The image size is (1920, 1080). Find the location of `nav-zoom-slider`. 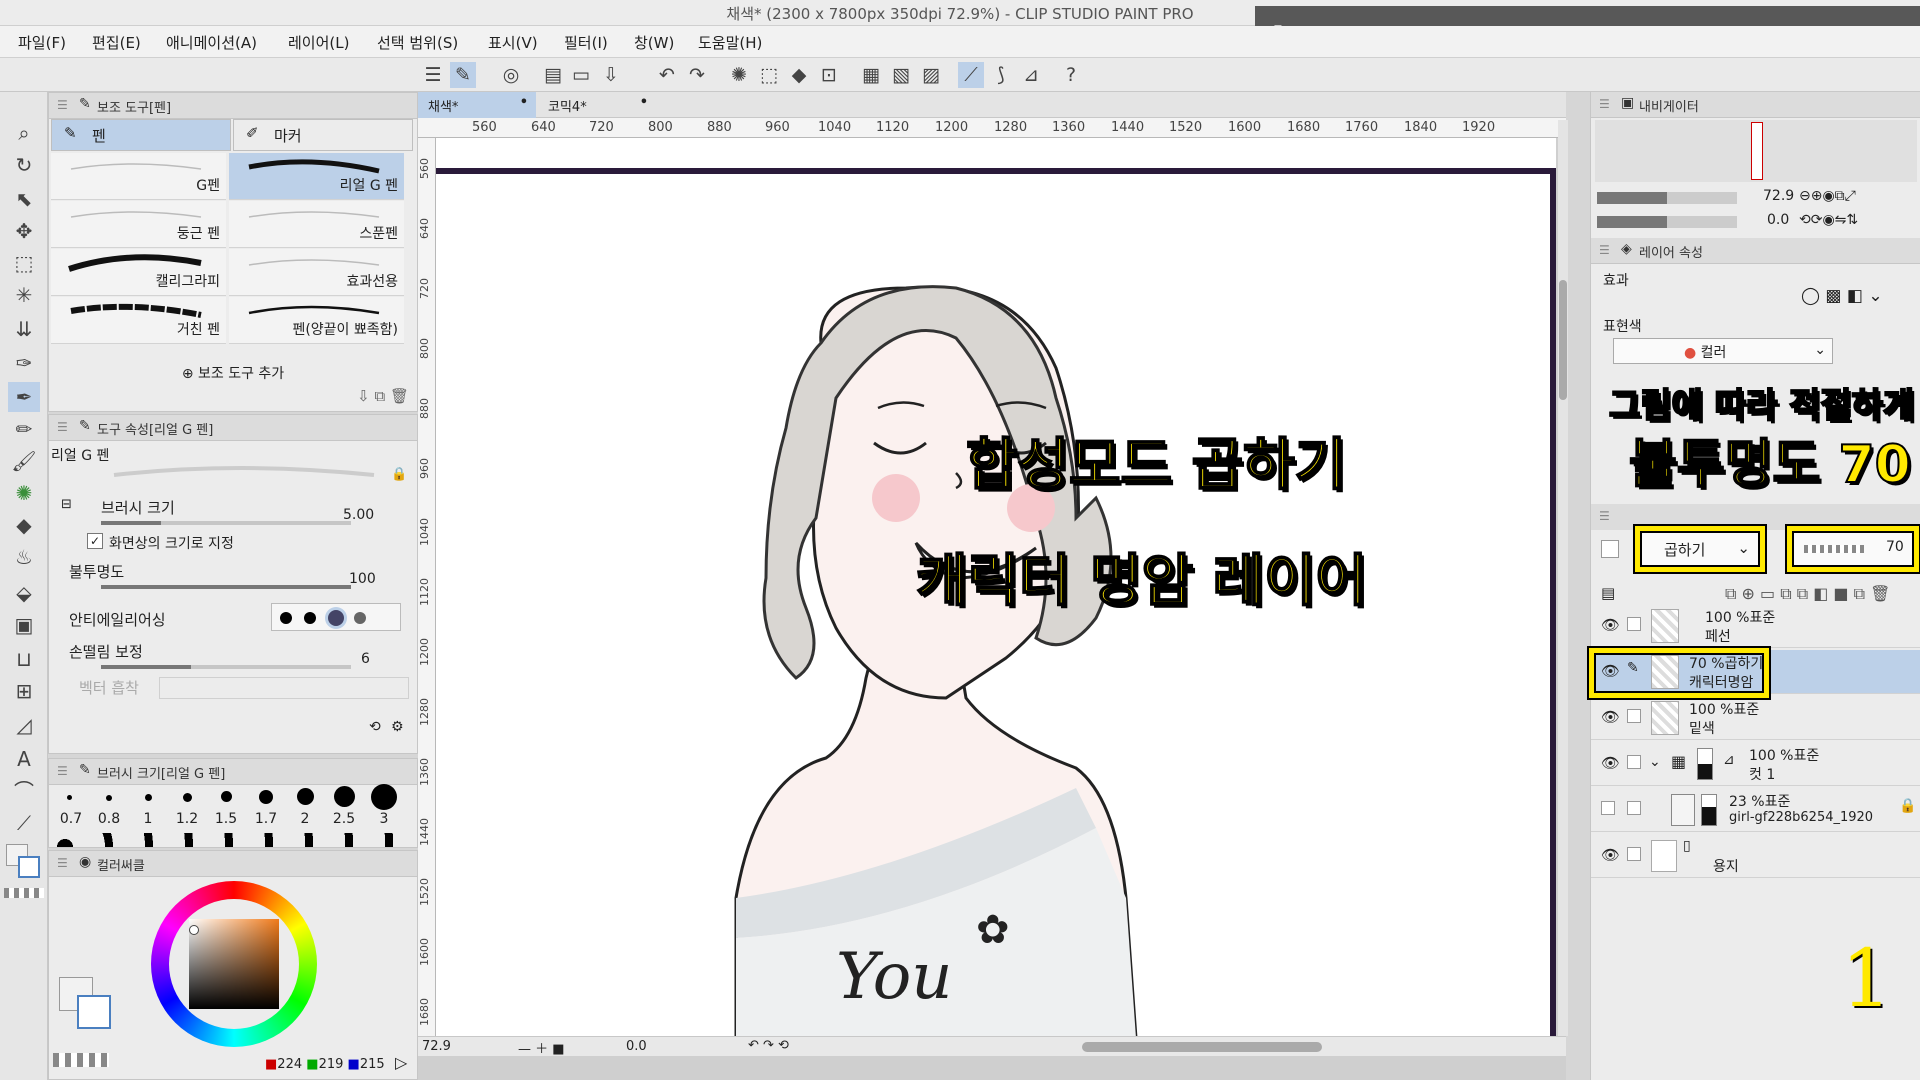

nav-zoom-slider is located at coordinates (1667, 198).